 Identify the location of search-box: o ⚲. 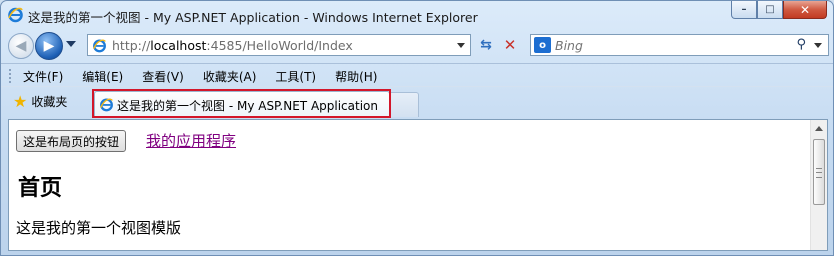
(679, 45).